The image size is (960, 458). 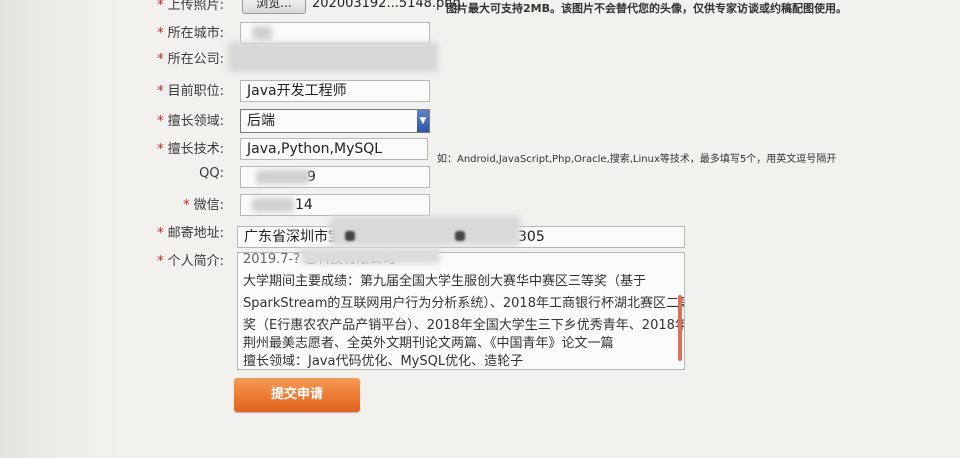 What do you see at coordinates (297, 395) in the screenshot?
I see `submit-button: 提交申请` at bounding box center [297, 395].